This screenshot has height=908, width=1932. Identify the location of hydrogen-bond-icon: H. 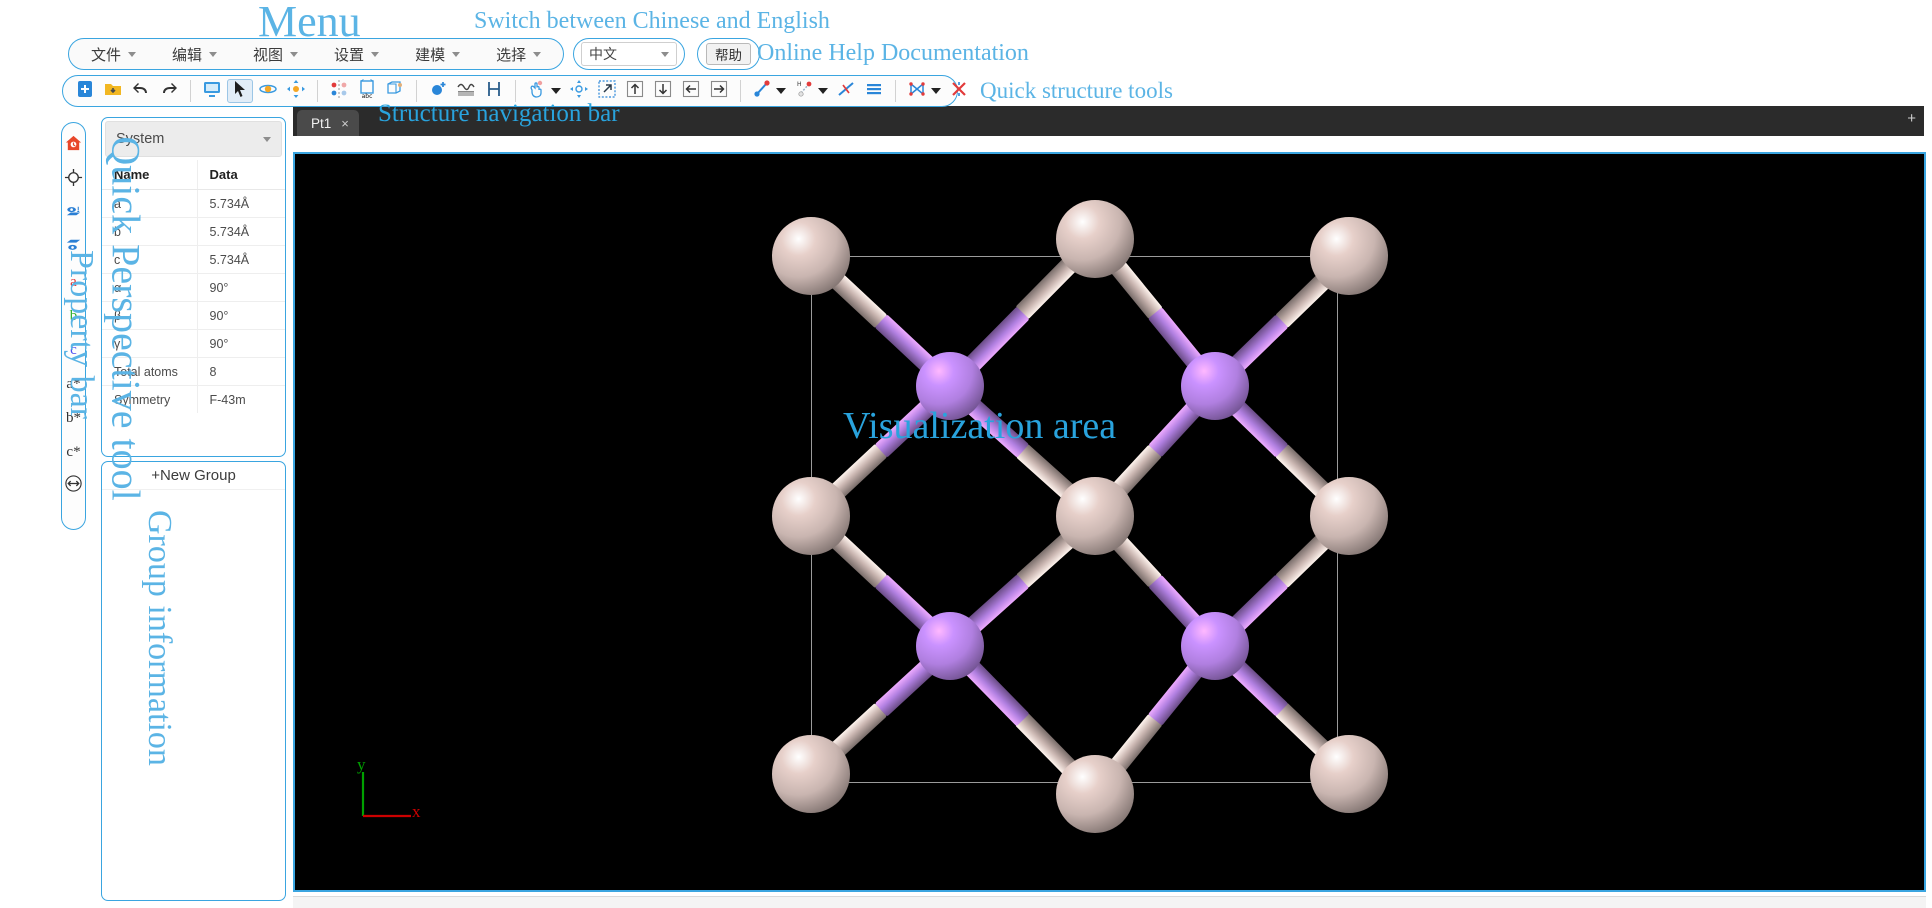
(804, 91).